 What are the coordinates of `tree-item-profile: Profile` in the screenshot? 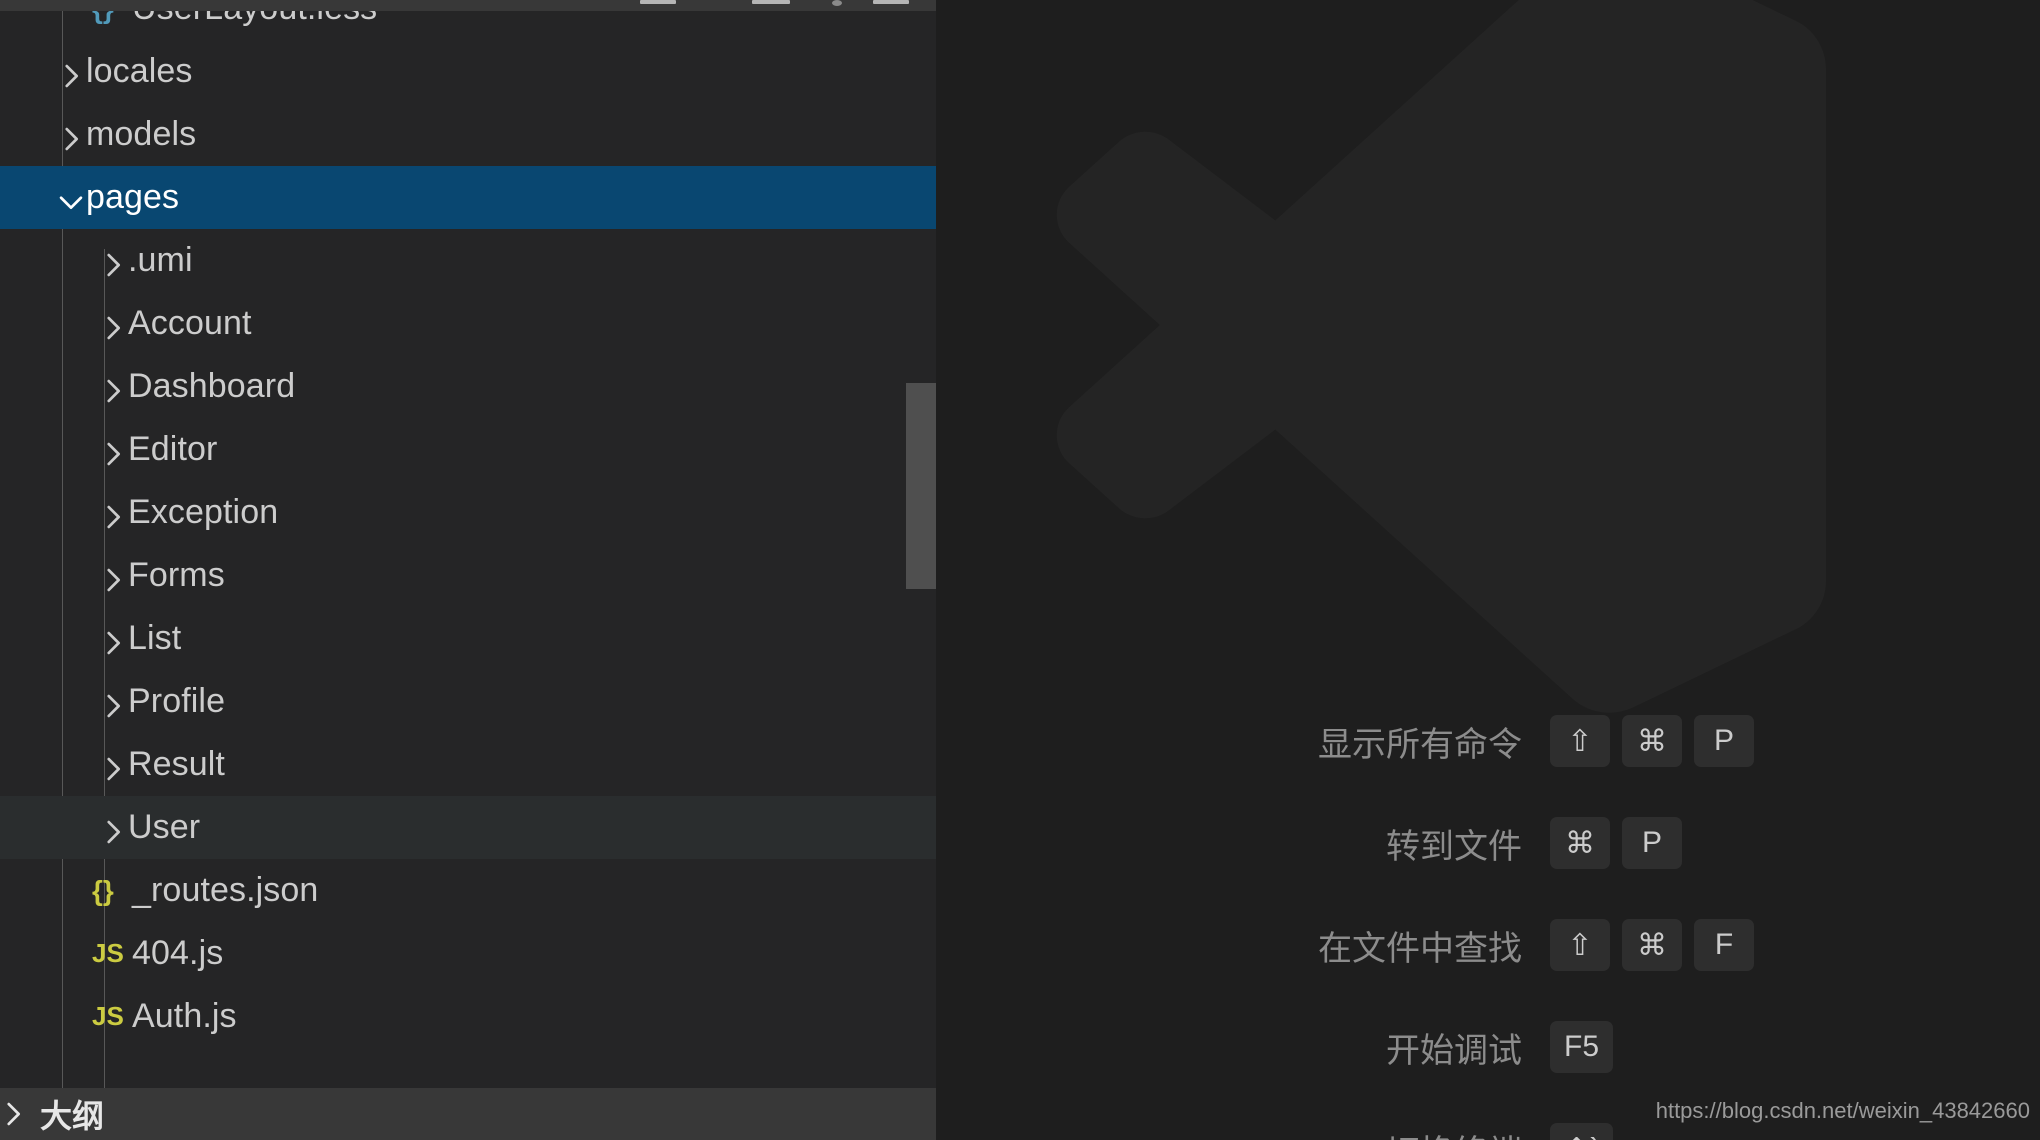 It's located at (468, 701).